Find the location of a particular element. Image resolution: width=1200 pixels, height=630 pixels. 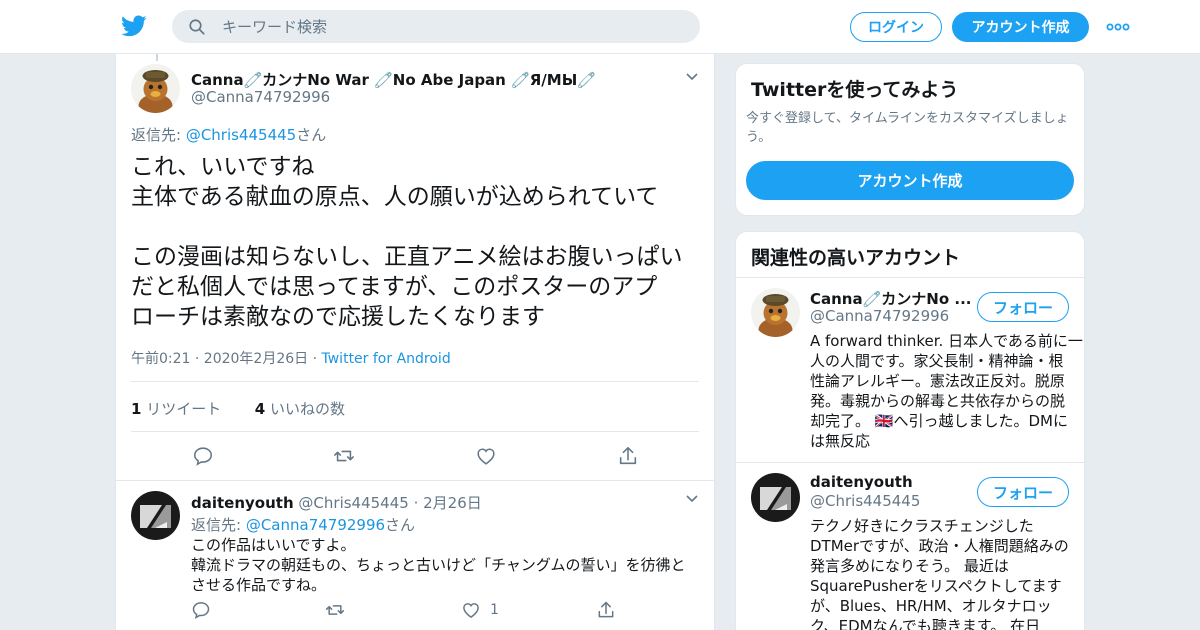

tweet-text-line: この作品はいいですよ。 is located at coordinates (273, 545).